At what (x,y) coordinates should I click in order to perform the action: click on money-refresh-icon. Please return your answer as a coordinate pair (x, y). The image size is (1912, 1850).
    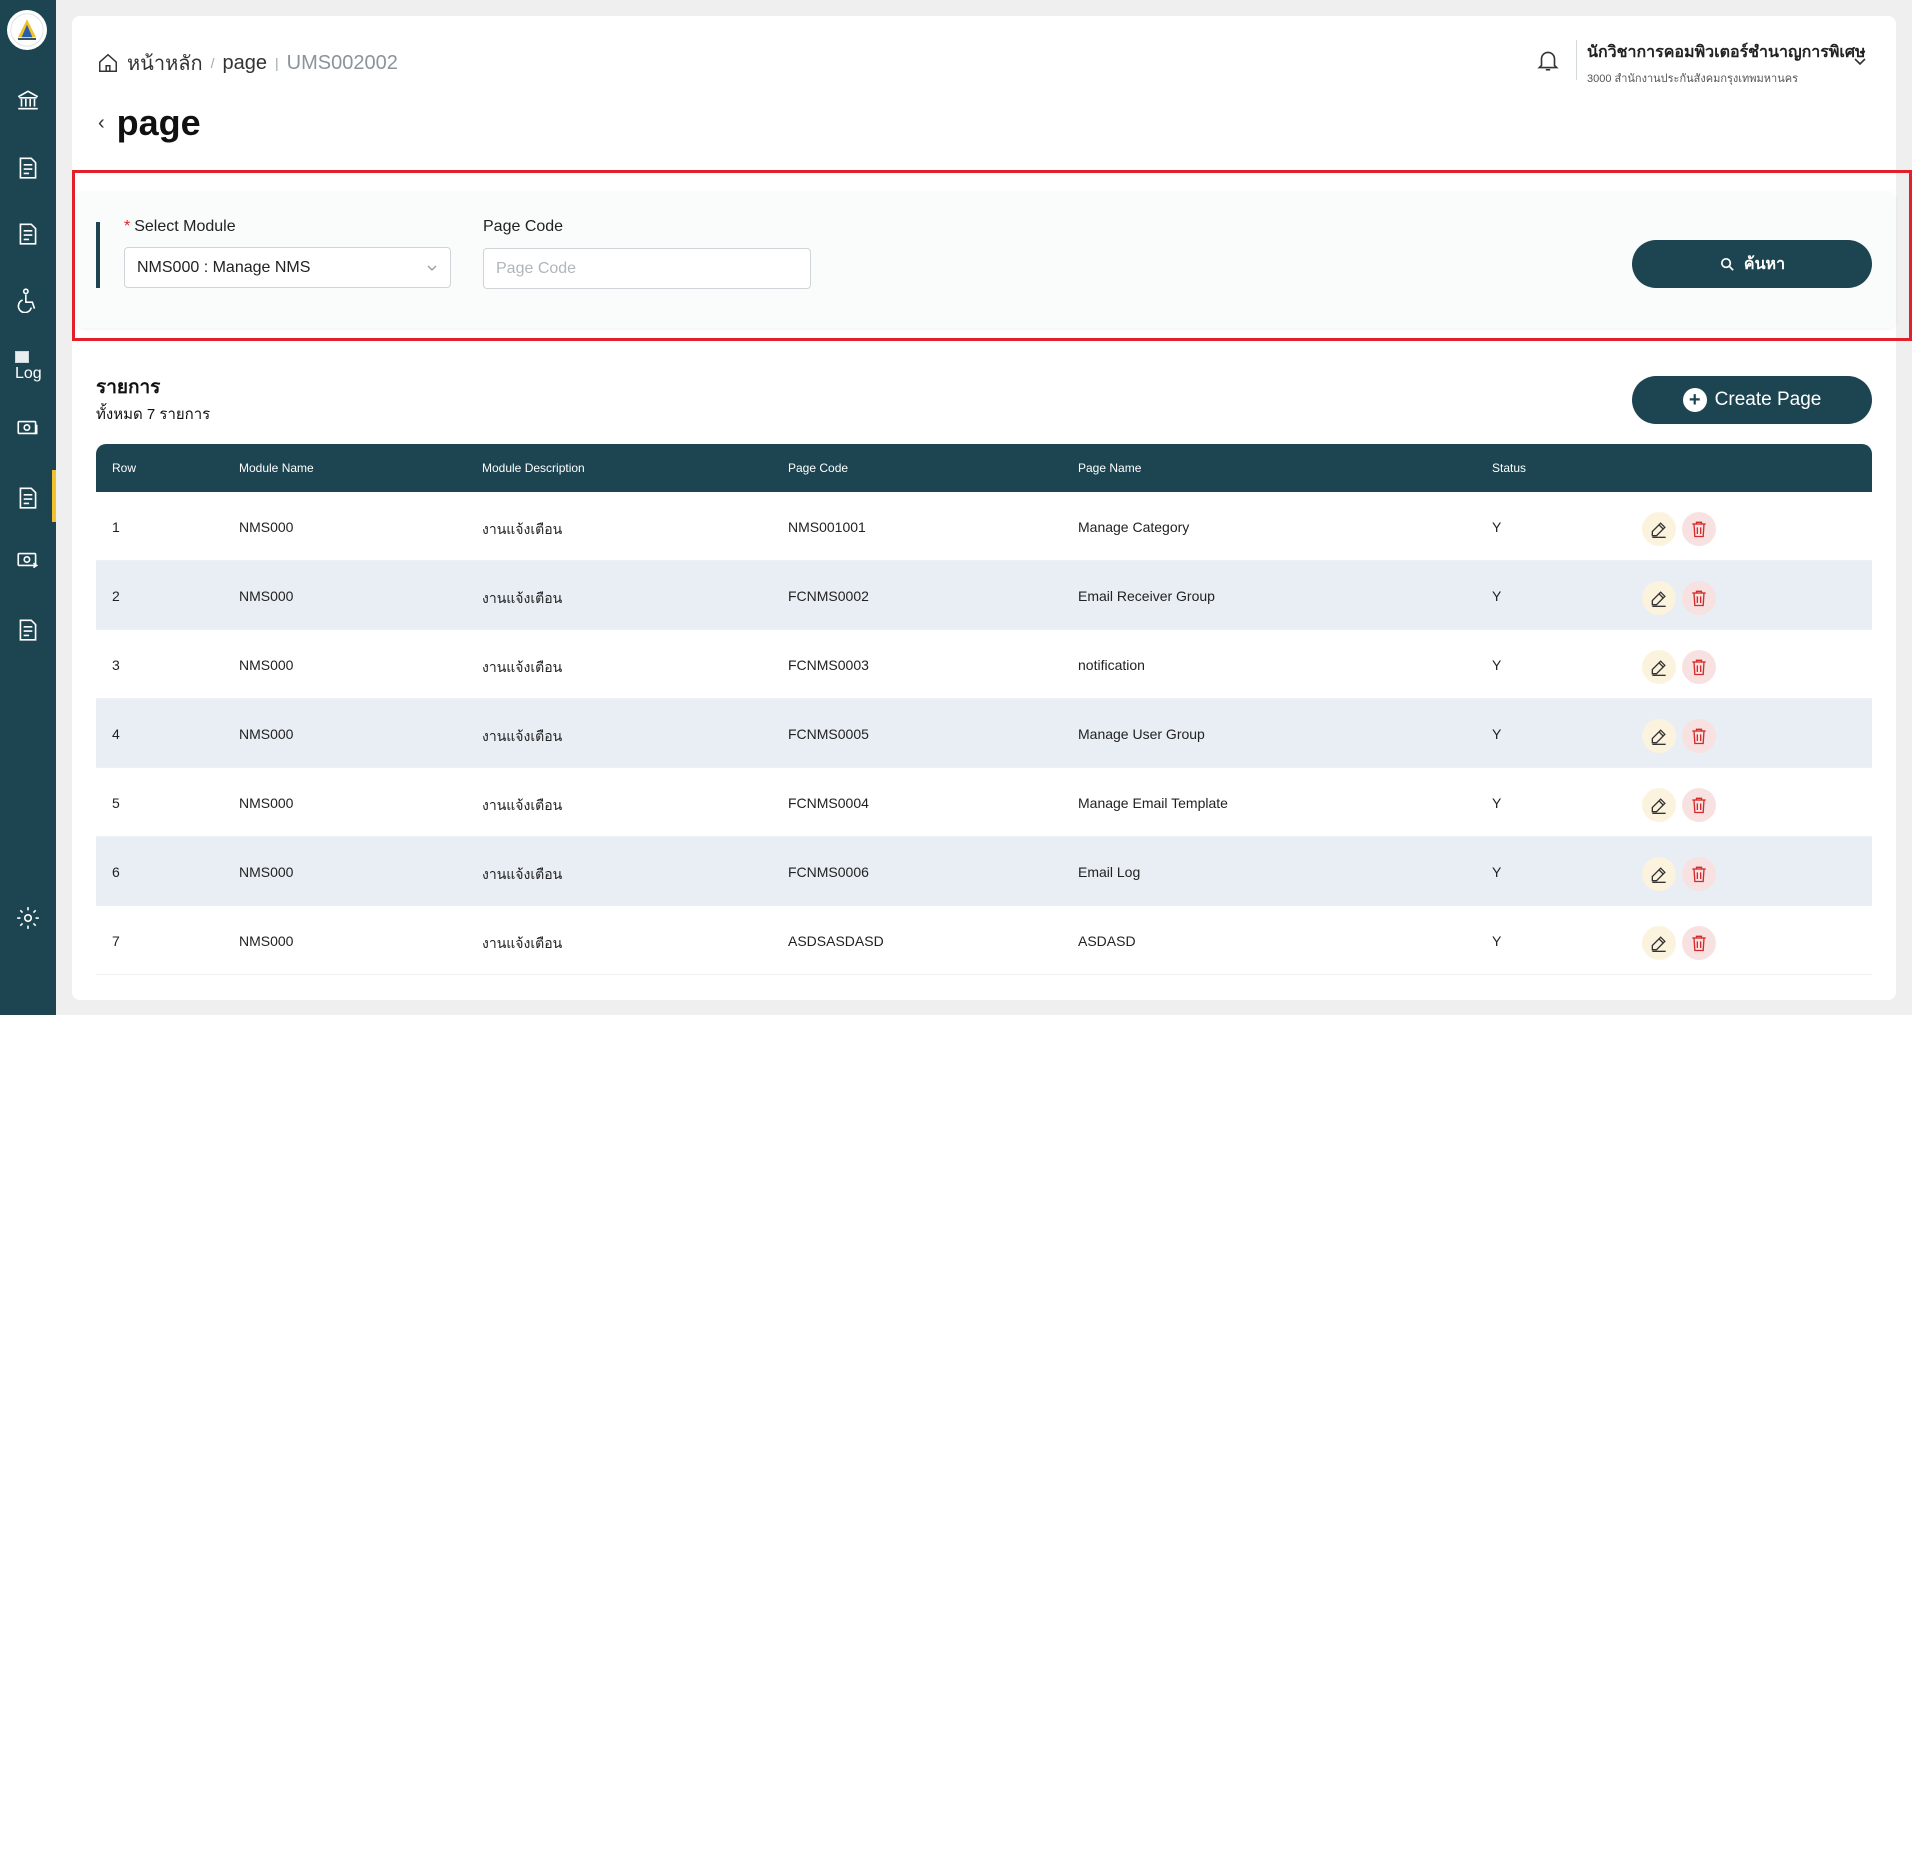
    Looking at the image, I should click on (28, 428).